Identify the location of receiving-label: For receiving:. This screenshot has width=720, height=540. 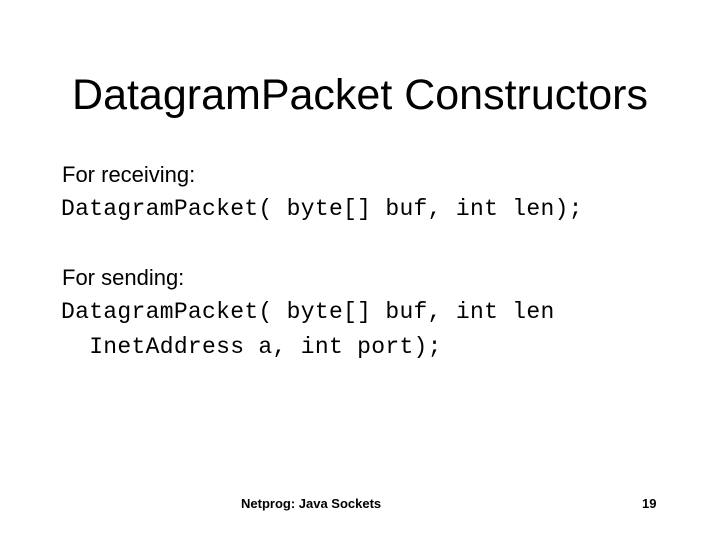
(129, 174).